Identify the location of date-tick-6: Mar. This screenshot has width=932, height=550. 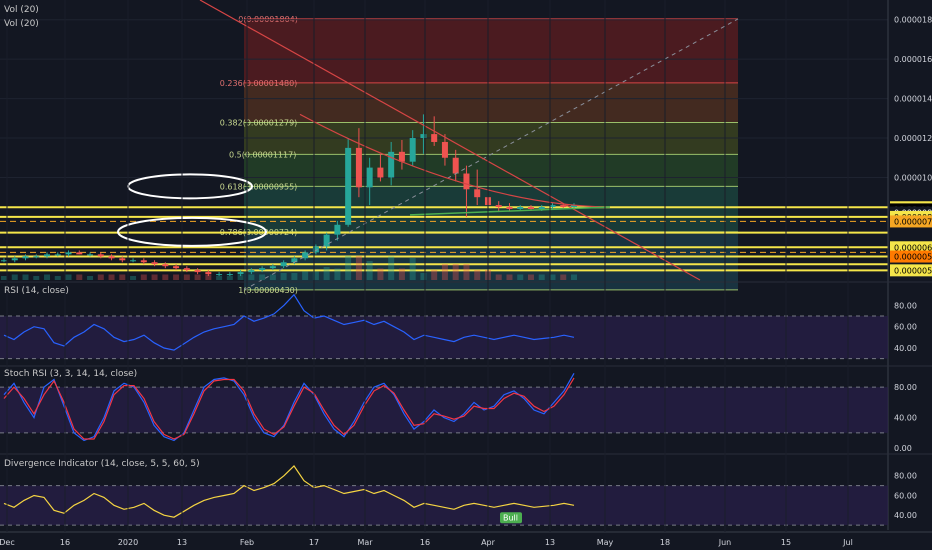
(365, 542).